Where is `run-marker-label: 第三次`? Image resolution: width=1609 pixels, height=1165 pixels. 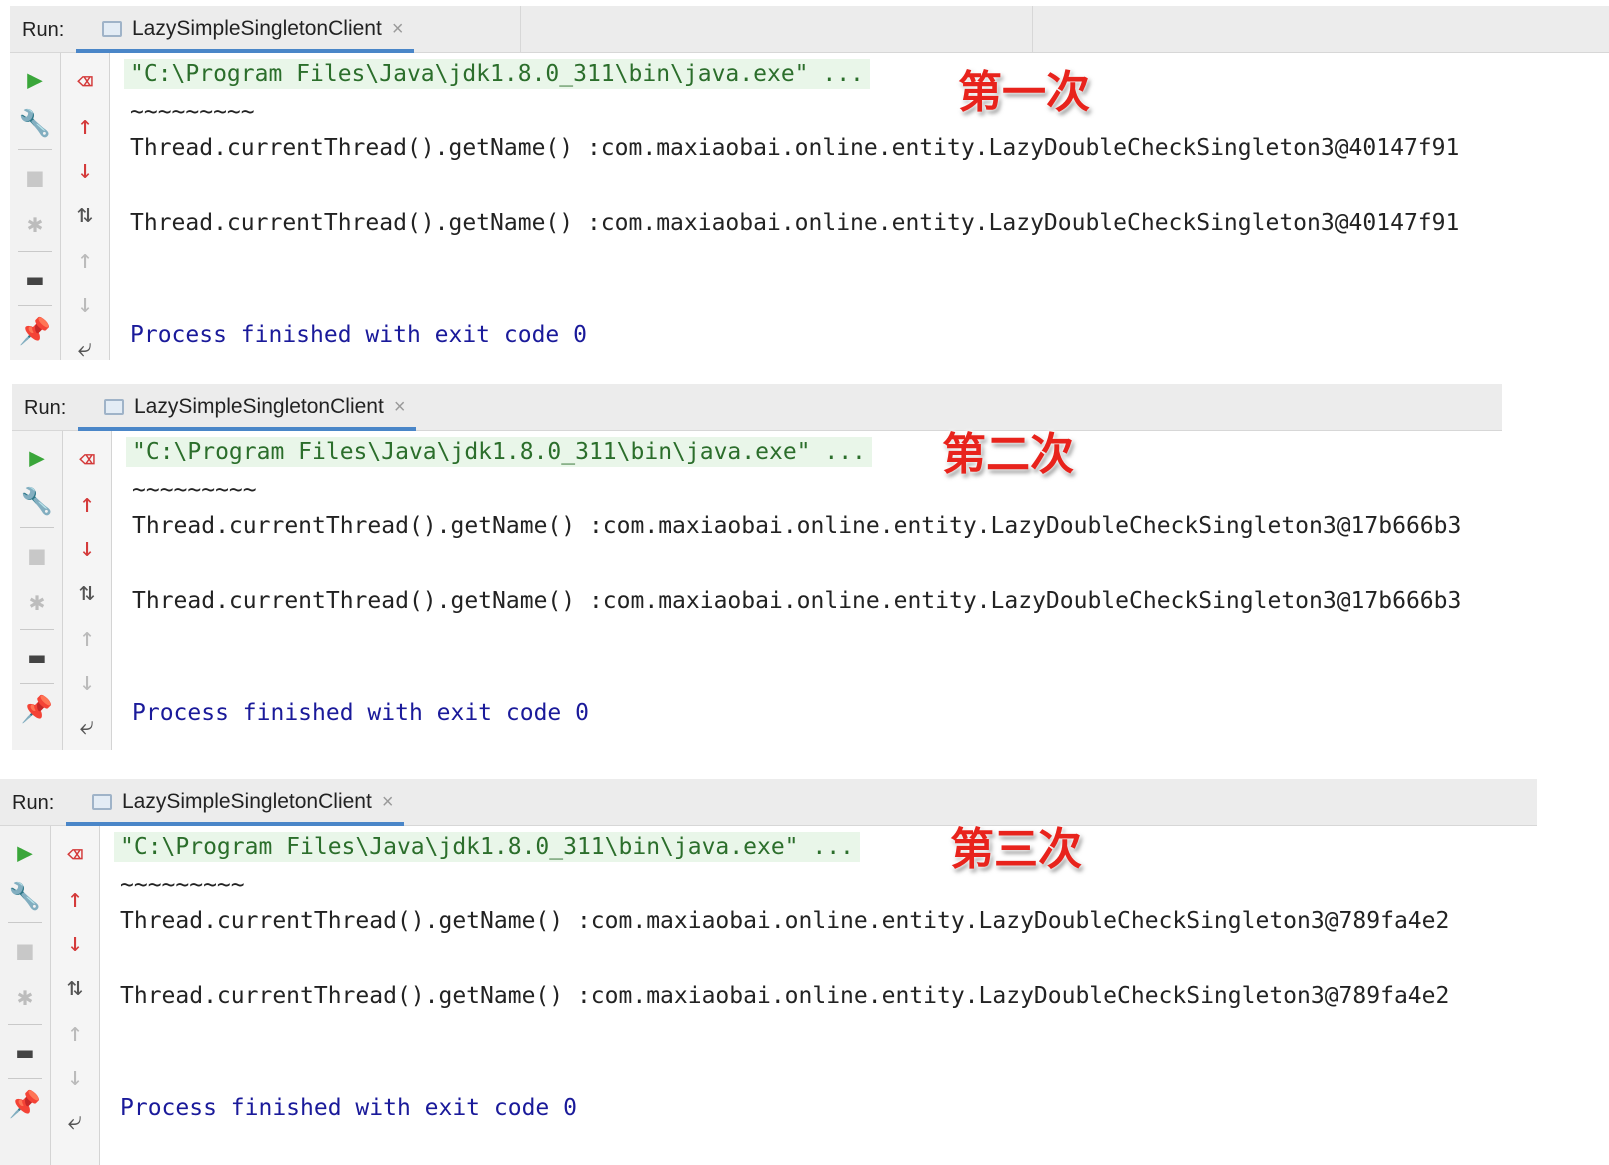 run-marker-label: 第三次 is located at coordinates (1016, 849).